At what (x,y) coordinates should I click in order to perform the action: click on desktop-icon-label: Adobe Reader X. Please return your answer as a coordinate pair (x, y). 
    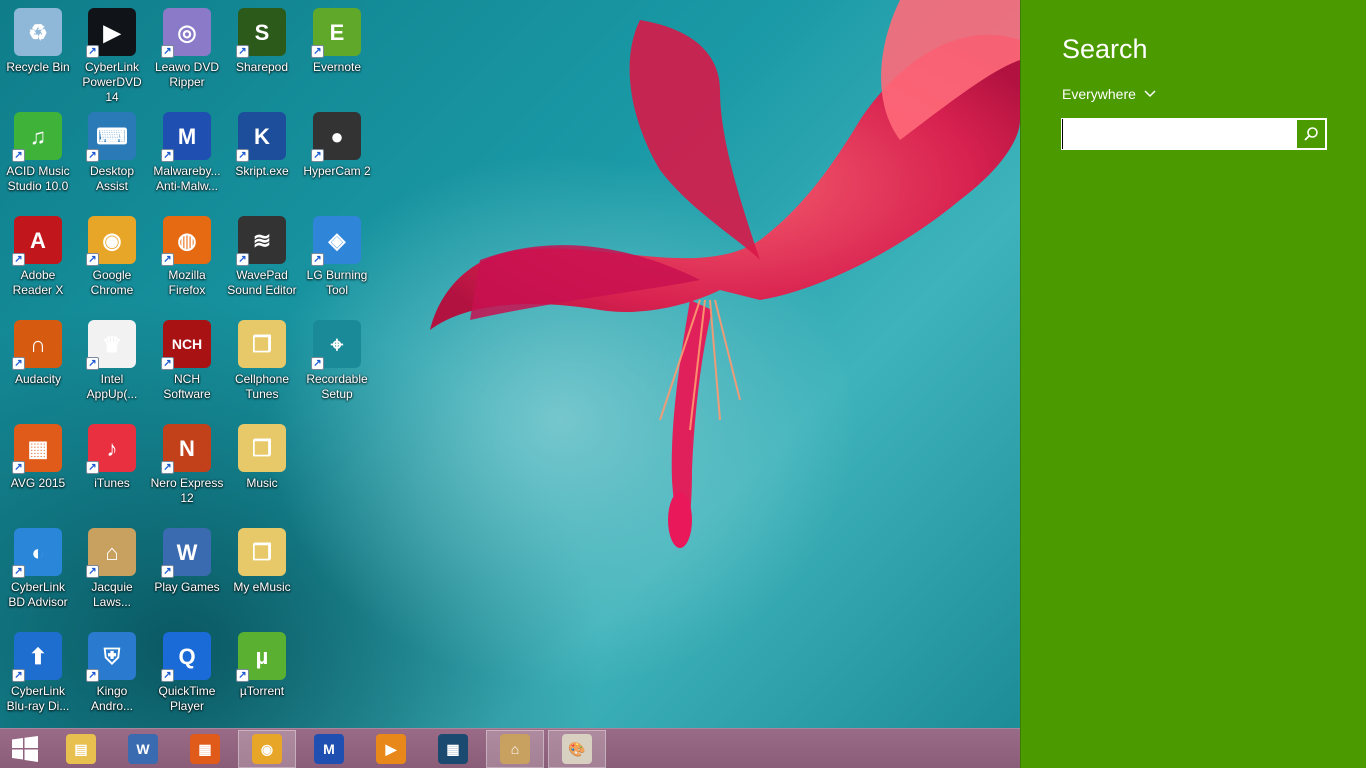
    Looking at the image, I should click on (38, 282).